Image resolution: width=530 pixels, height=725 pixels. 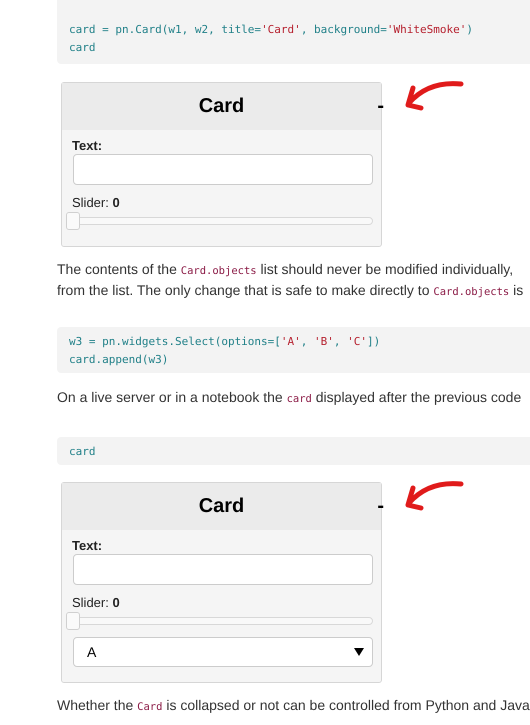 I want to click on select-dropdown: A, so click(x=223, y=652).